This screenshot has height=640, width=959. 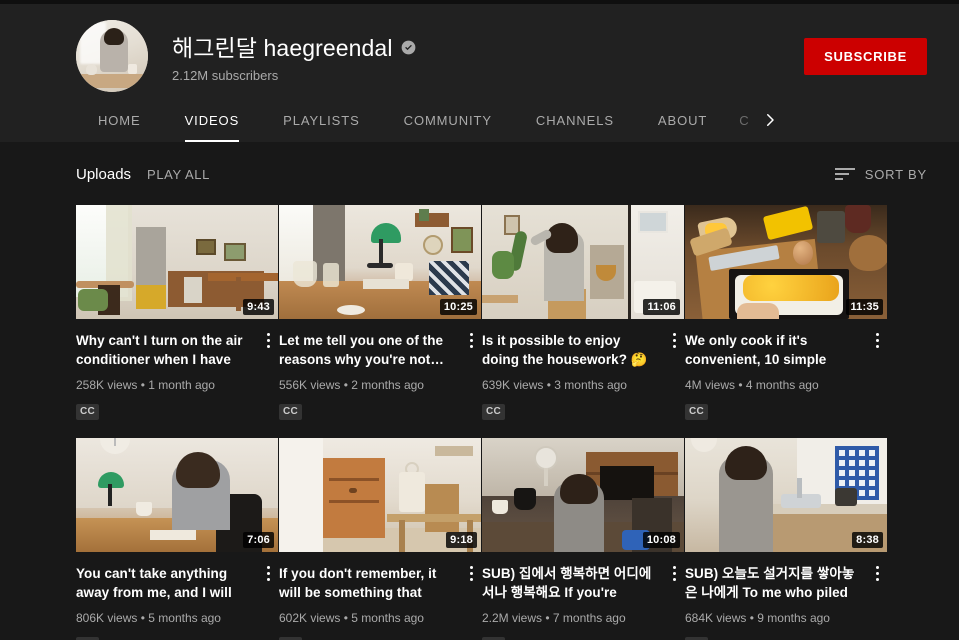 I want to click on video-views: 4M views, so click(x=710, y=385).